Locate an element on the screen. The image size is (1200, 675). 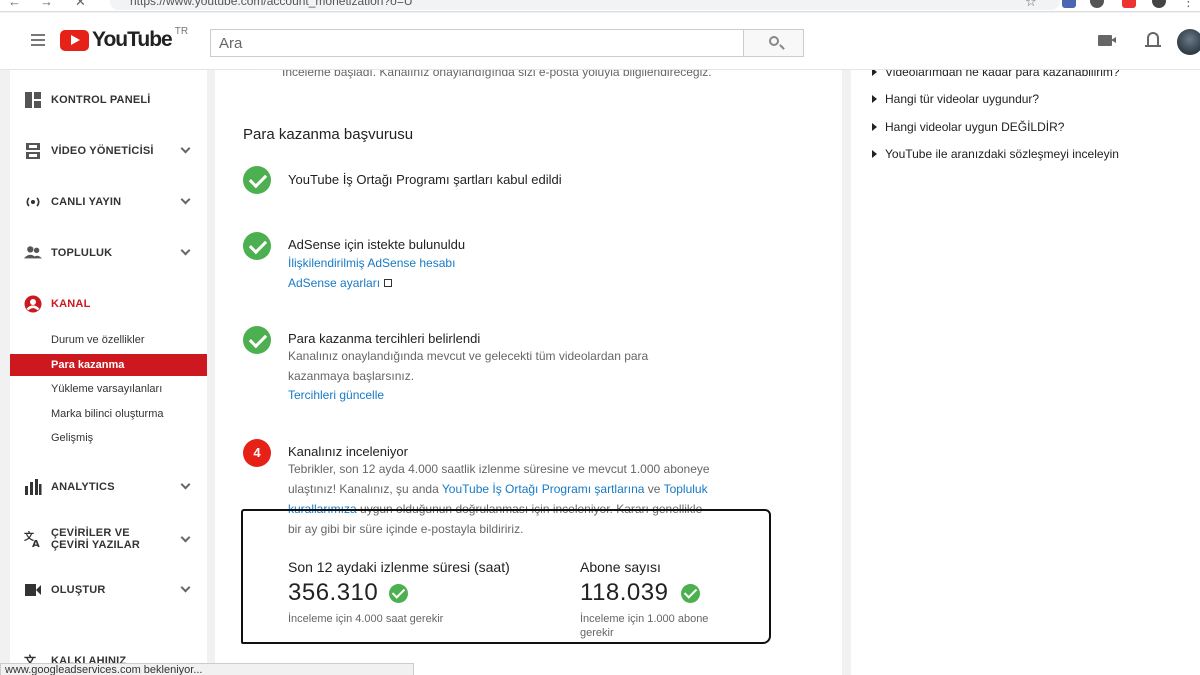
sidebar-item-analytics: ANALYTICS is located at coordinates (108, 487).